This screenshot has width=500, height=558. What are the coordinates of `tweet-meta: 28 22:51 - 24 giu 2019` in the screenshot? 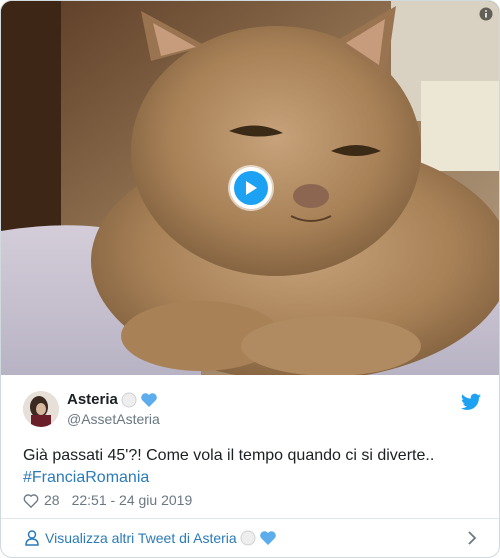 It's located at (107, 500).